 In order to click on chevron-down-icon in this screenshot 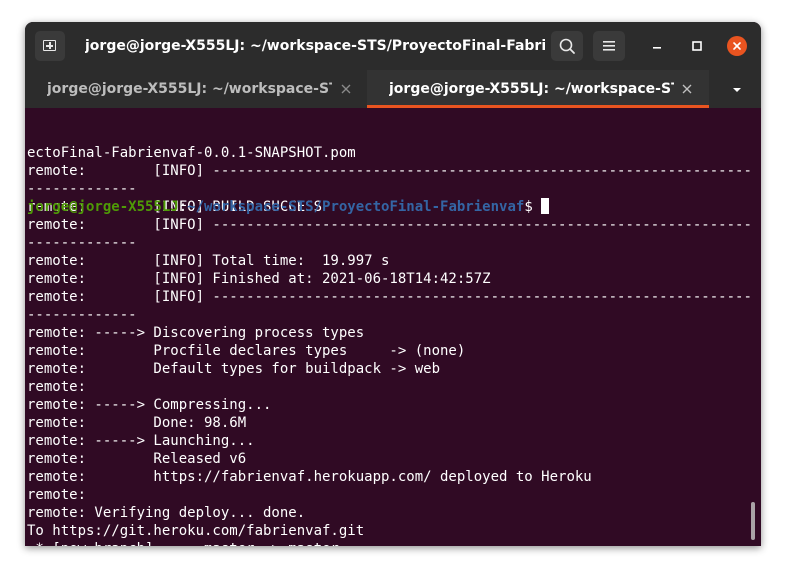, I will do `click(737, 90)`.